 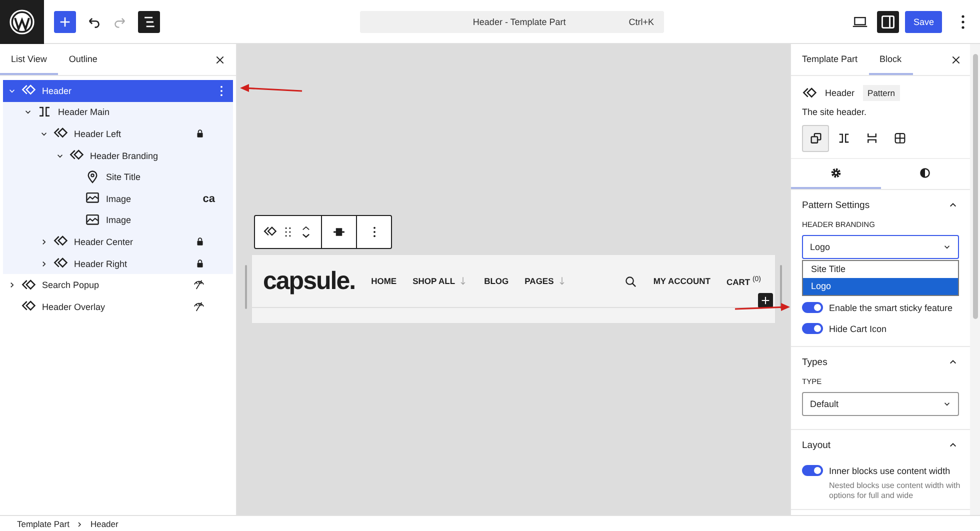 I want to click on location-pin-icon, so click(x=92, y=177).